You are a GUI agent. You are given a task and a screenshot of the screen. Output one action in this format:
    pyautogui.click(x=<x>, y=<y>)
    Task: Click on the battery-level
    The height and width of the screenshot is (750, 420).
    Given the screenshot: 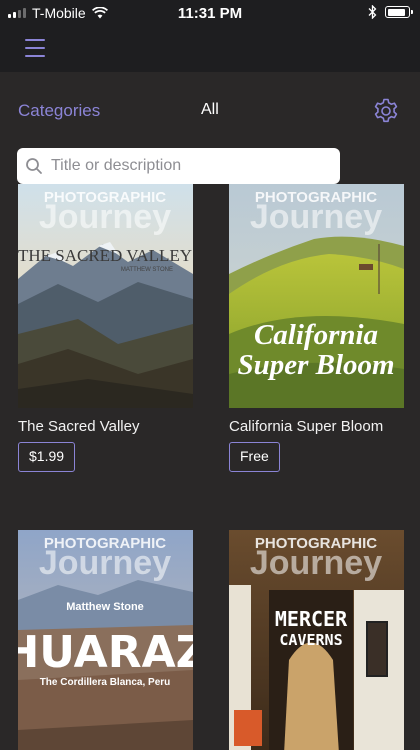 What is the action you would take?
    pyautogui.click(x=396, y=12)
    